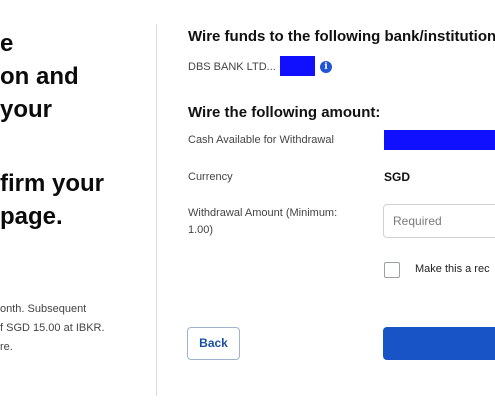  What do you see at coordinates (52, 328) in the screenshot?
I see `left-note-line: f SGD 15.00 at IBKR.` at bounding box center [52, 328].